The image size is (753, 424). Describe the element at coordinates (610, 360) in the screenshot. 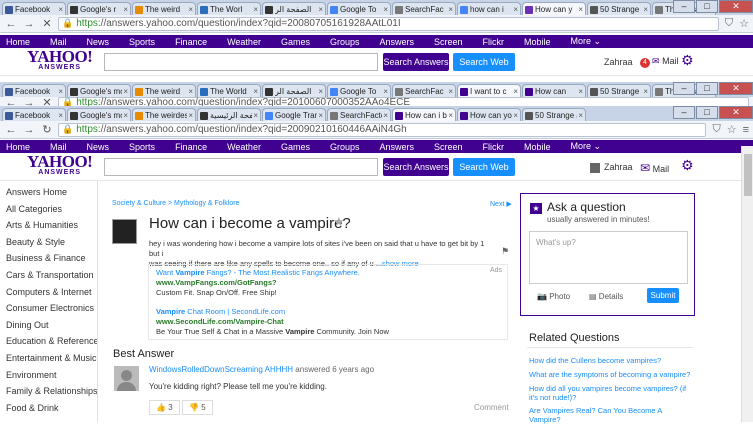

I see `related-item: How did the Cullens become vampires?` at that location.